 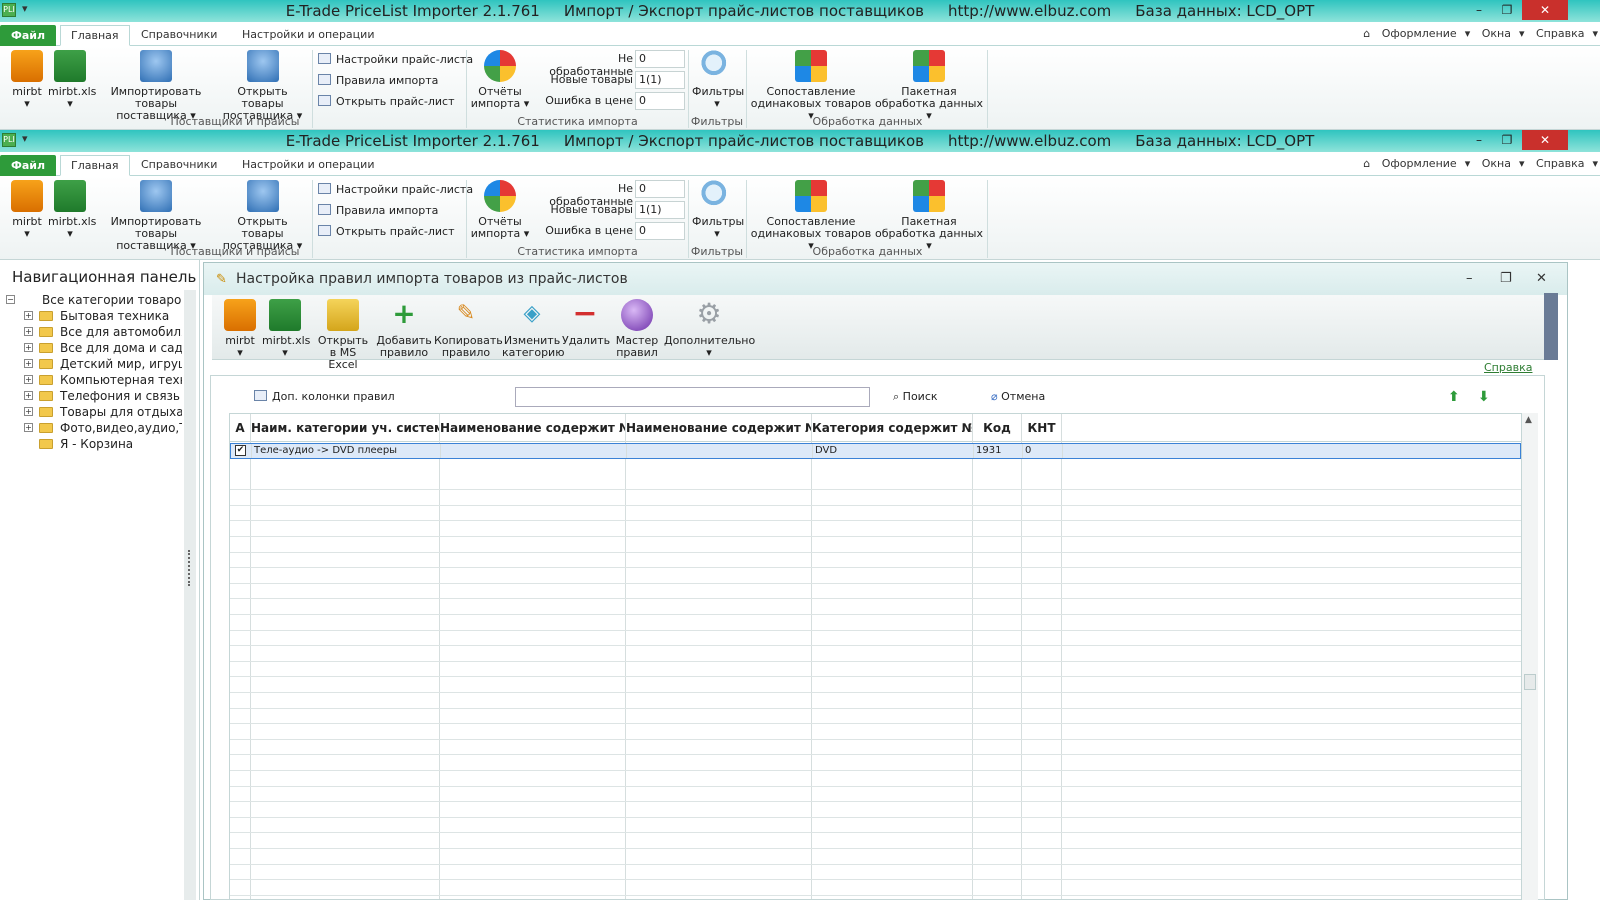 I want to click on move-down-icon: ⬇, so click(x=1485, y=397).